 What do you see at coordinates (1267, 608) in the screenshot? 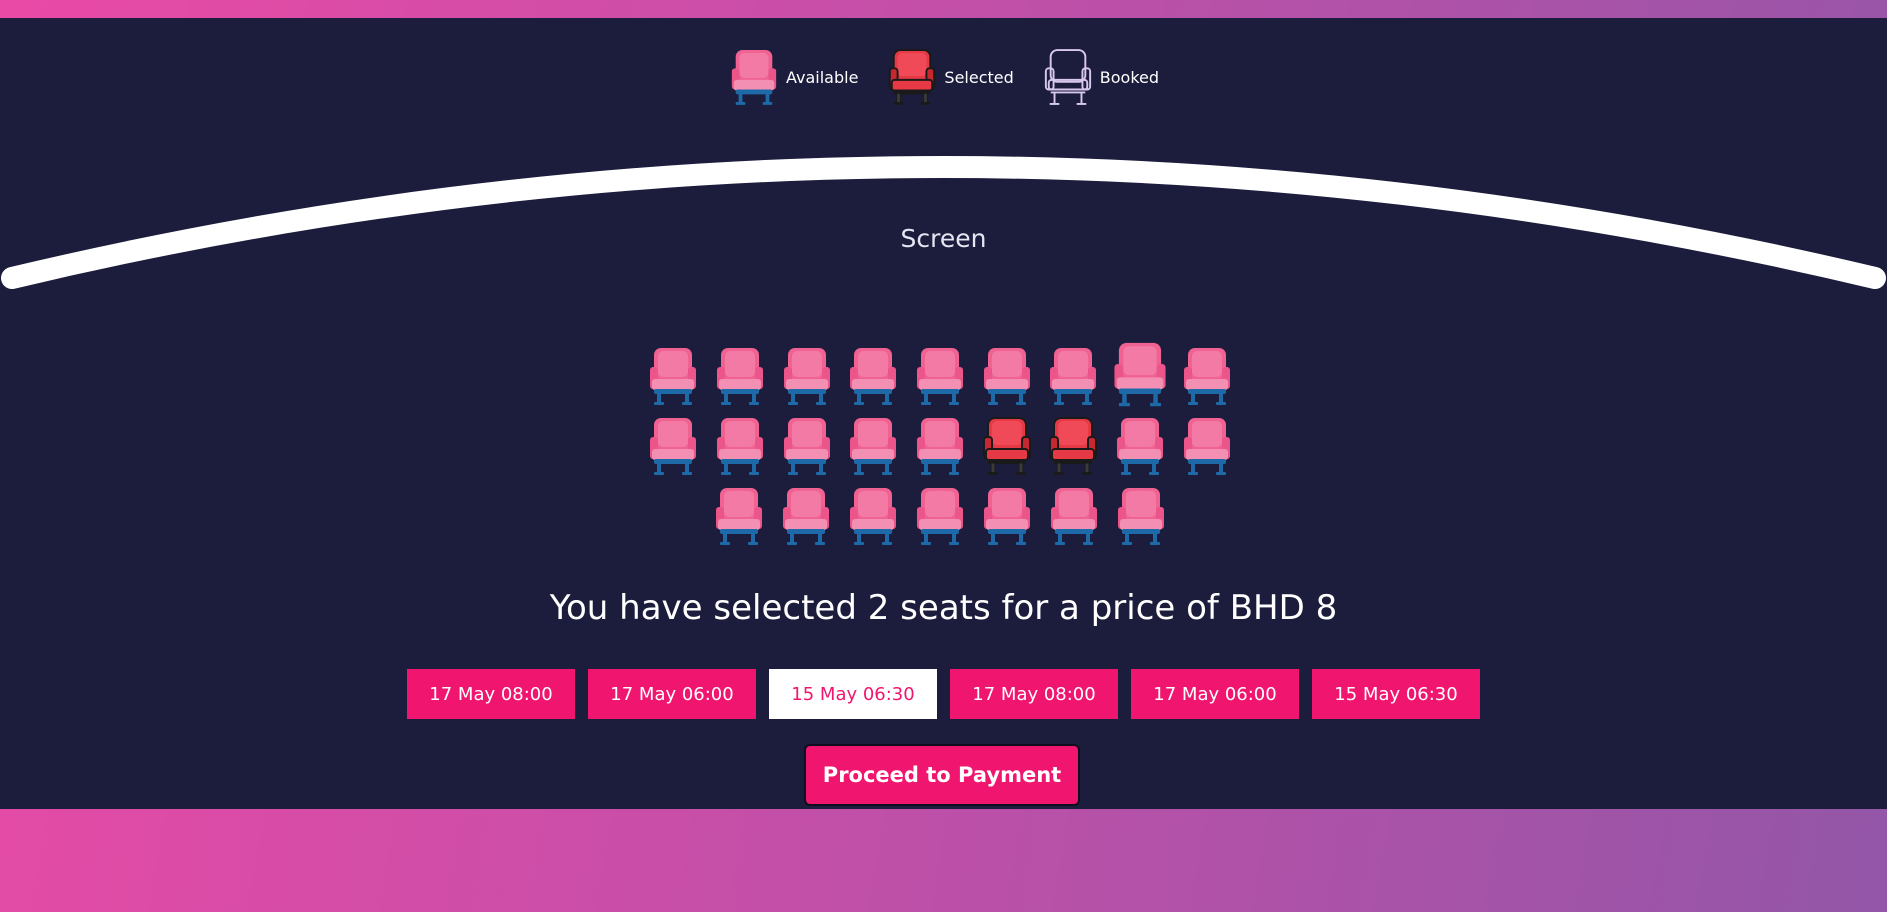
I see `price-currency: BHD` at bounding box center [1267, 608].